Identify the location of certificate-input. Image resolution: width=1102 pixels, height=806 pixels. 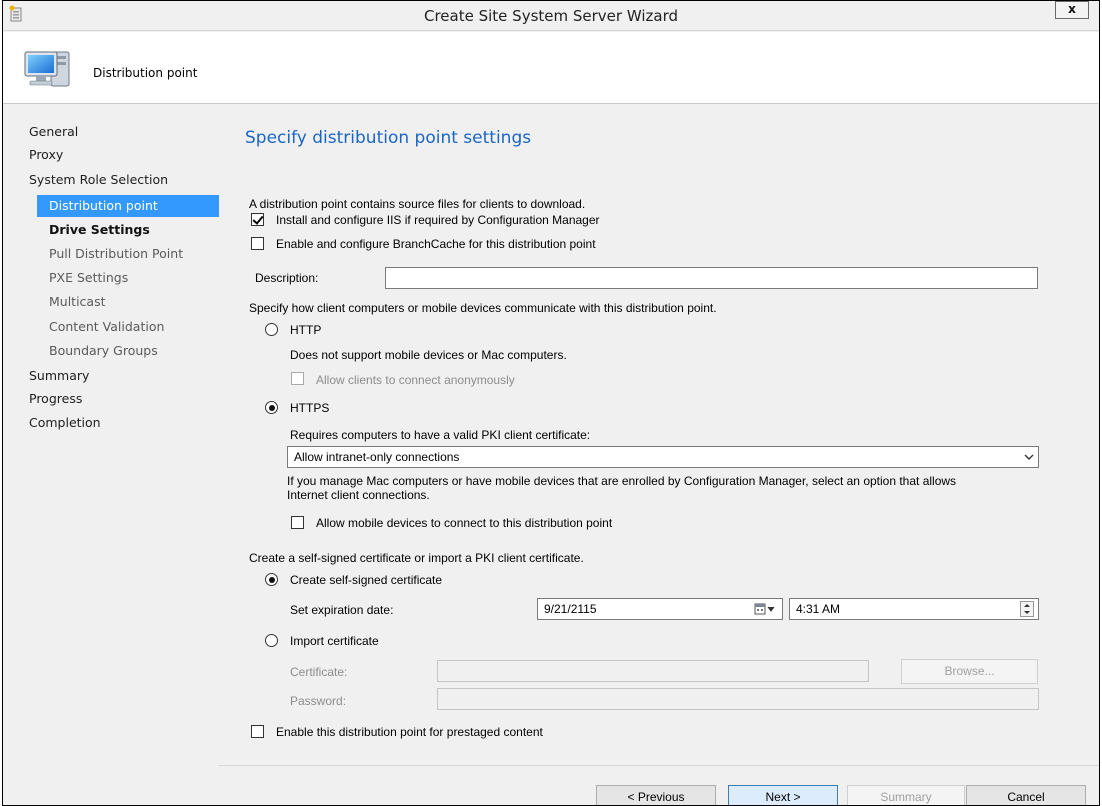
(653, 671).